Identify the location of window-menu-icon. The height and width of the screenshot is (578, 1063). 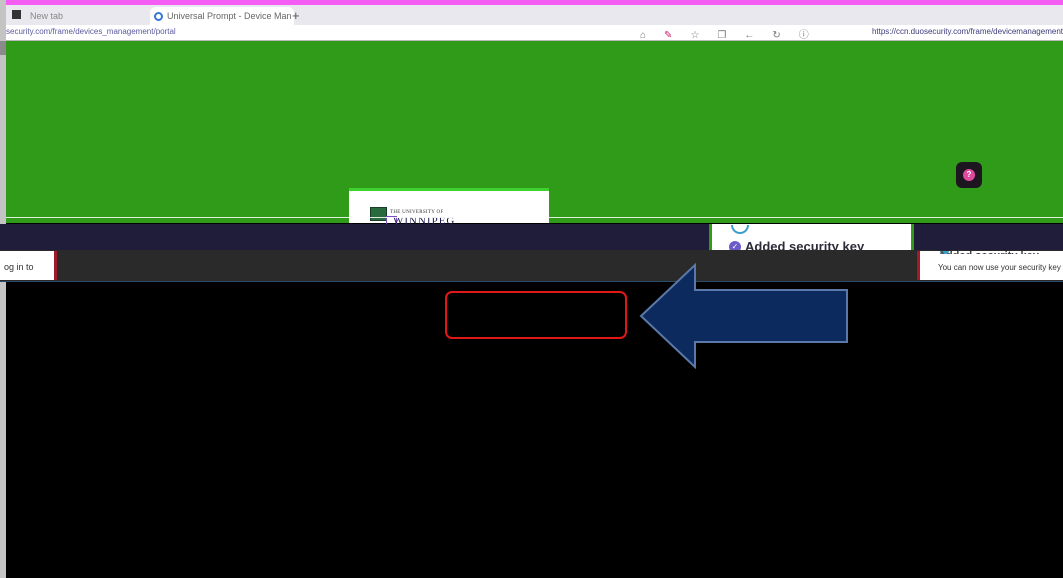
(16, 14).